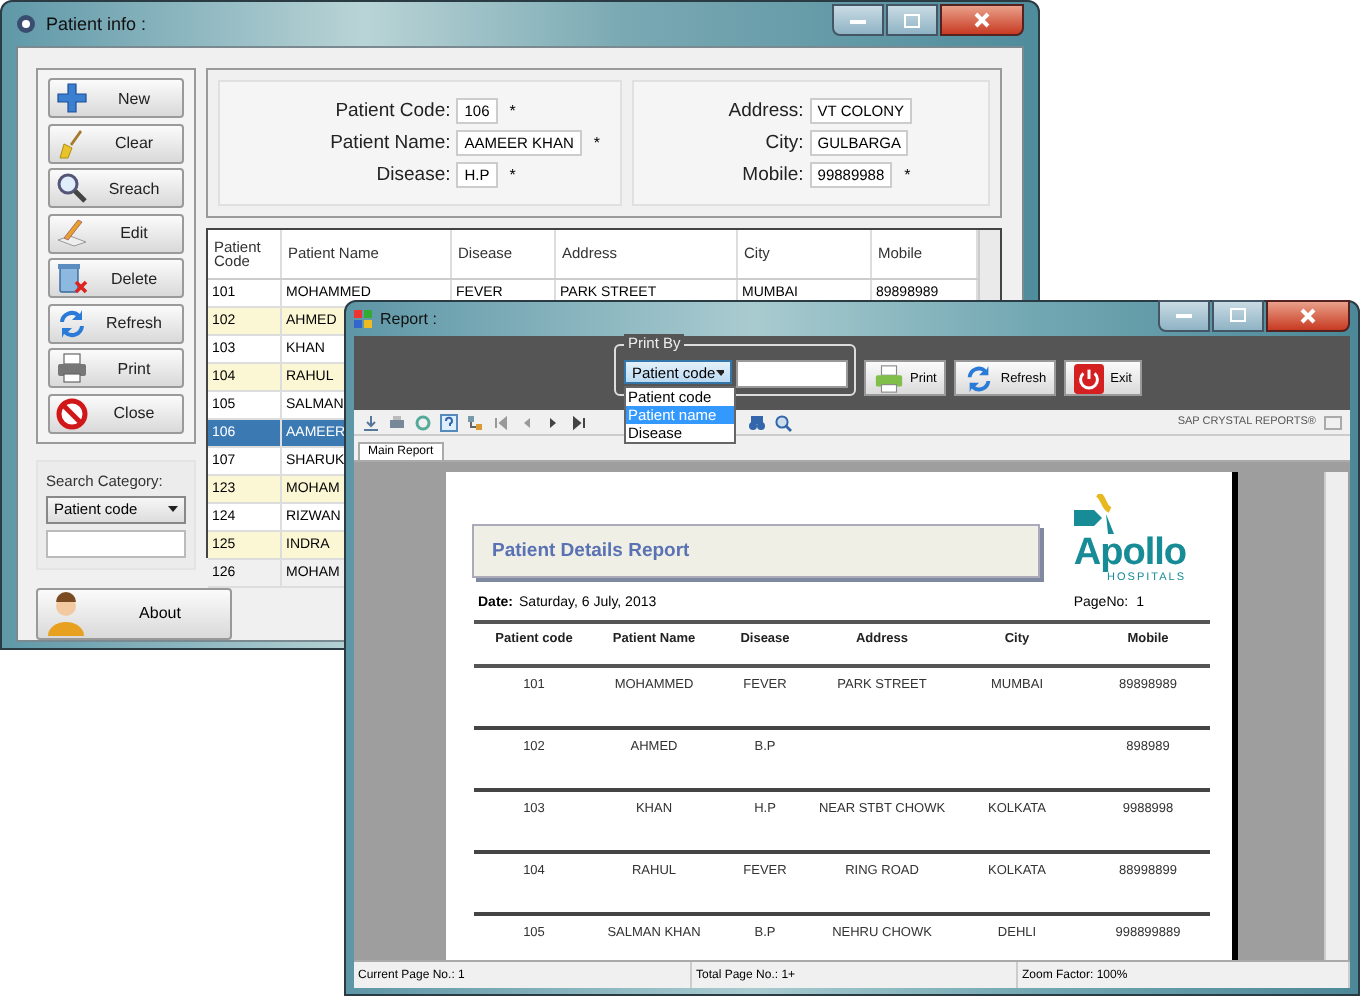 The height and width of the screenshot is (996, 1360). Describe the element at coordinates (1336, 716) in the screenshot. I see `scrollbar` at that location.